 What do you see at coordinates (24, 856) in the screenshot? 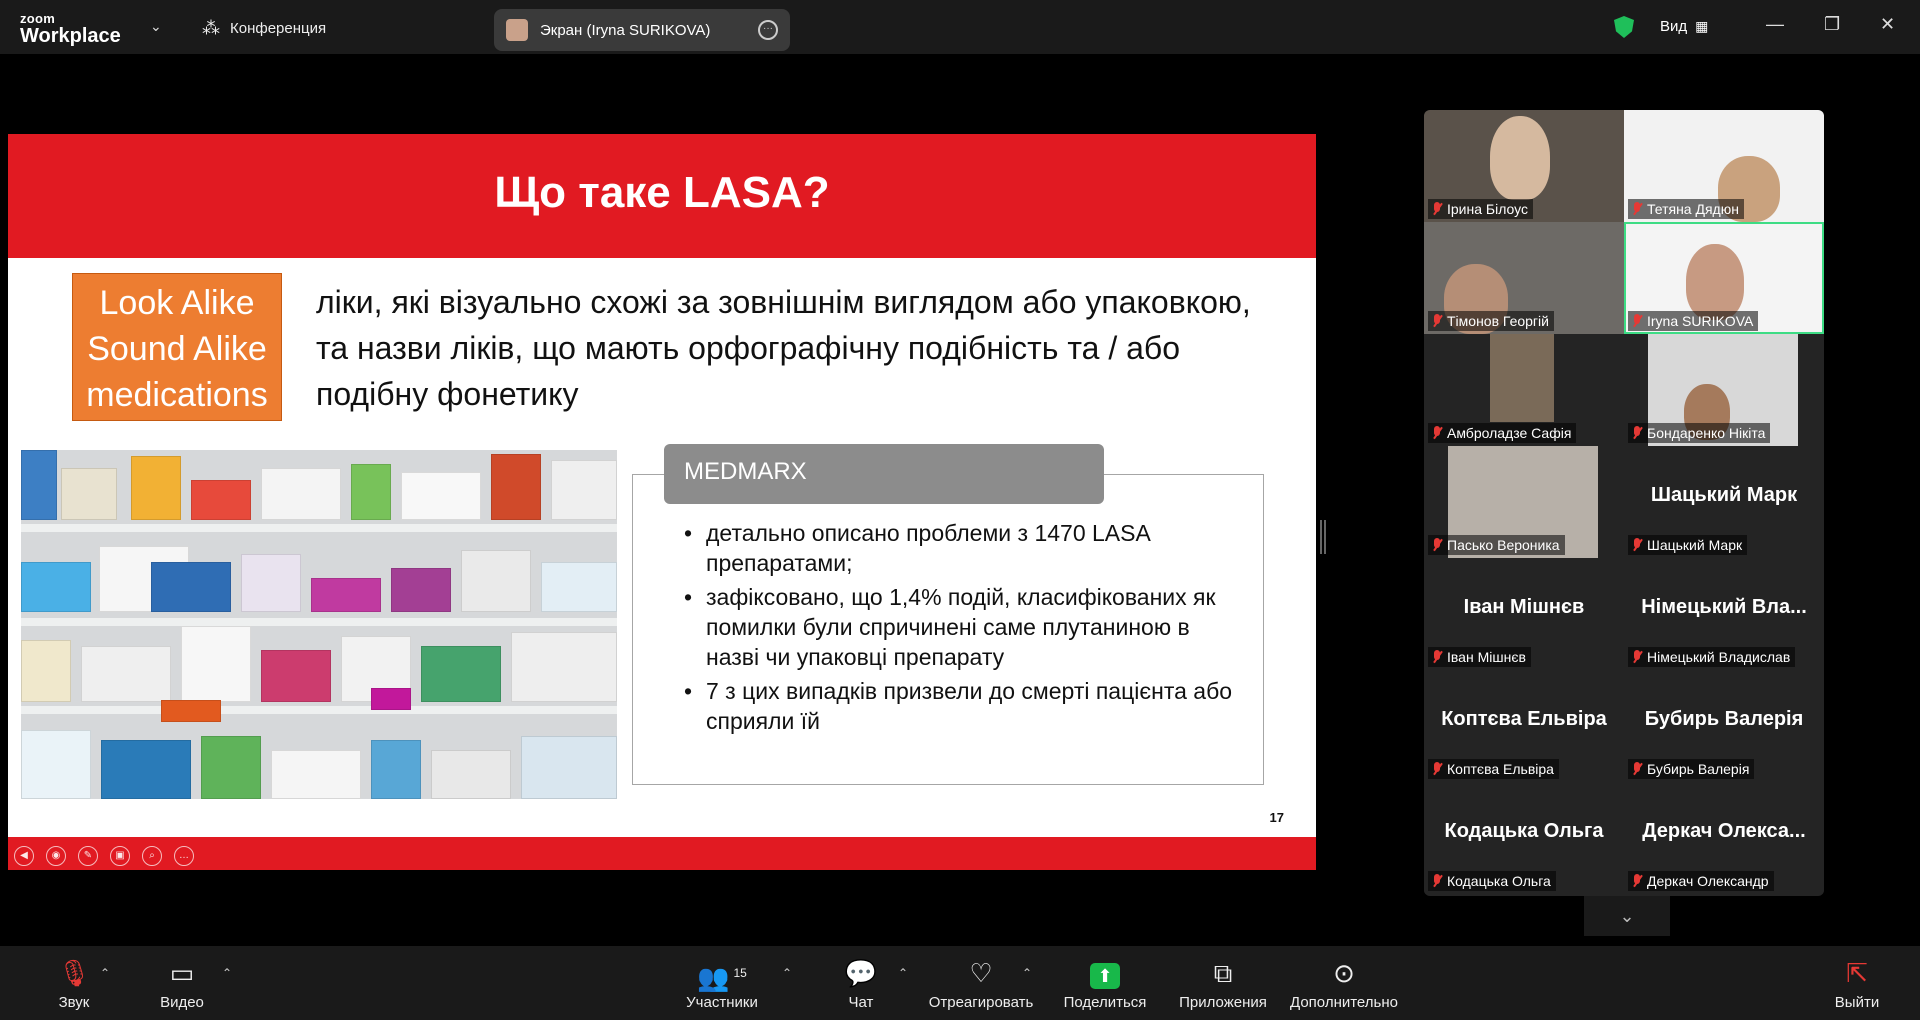
I see `previous-slide-icon: ◀` at bounding box center [24, 856].